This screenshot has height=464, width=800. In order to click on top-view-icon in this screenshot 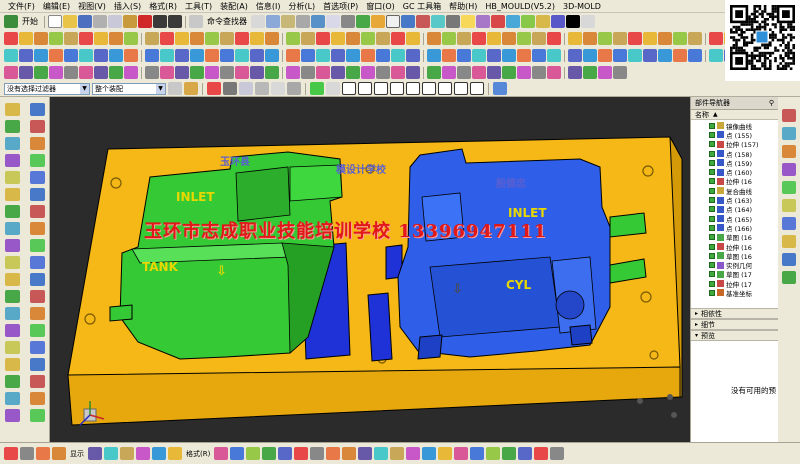, I will do `click(37, 143)`.